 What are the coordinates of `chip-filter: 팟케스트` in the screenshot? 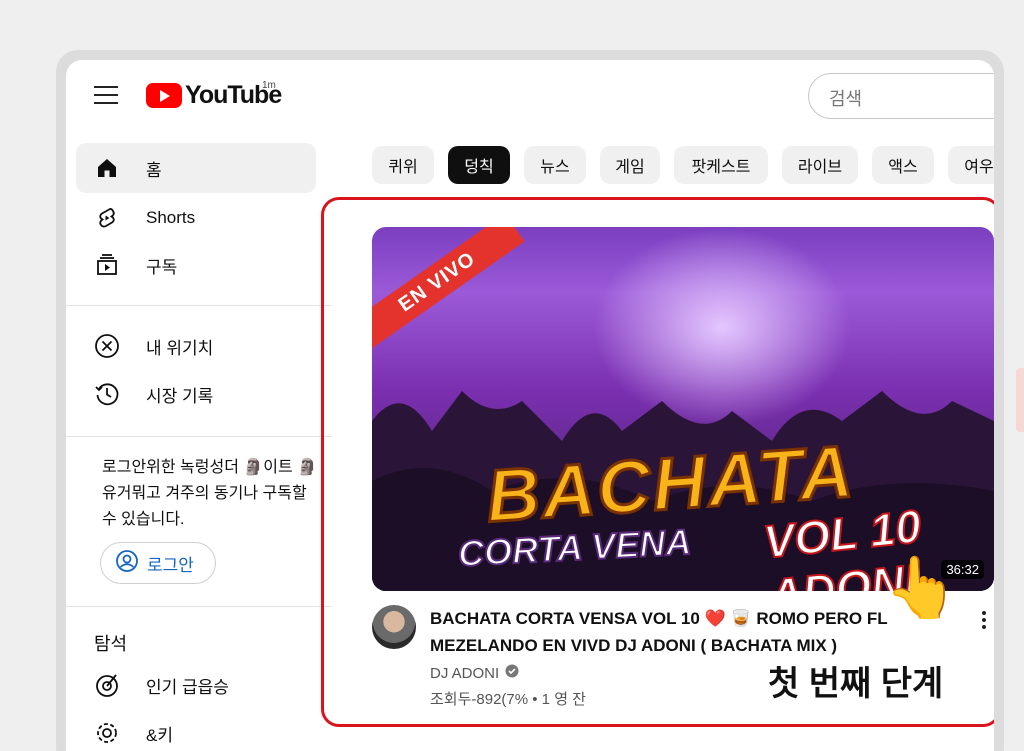 It's located at (721, 165).